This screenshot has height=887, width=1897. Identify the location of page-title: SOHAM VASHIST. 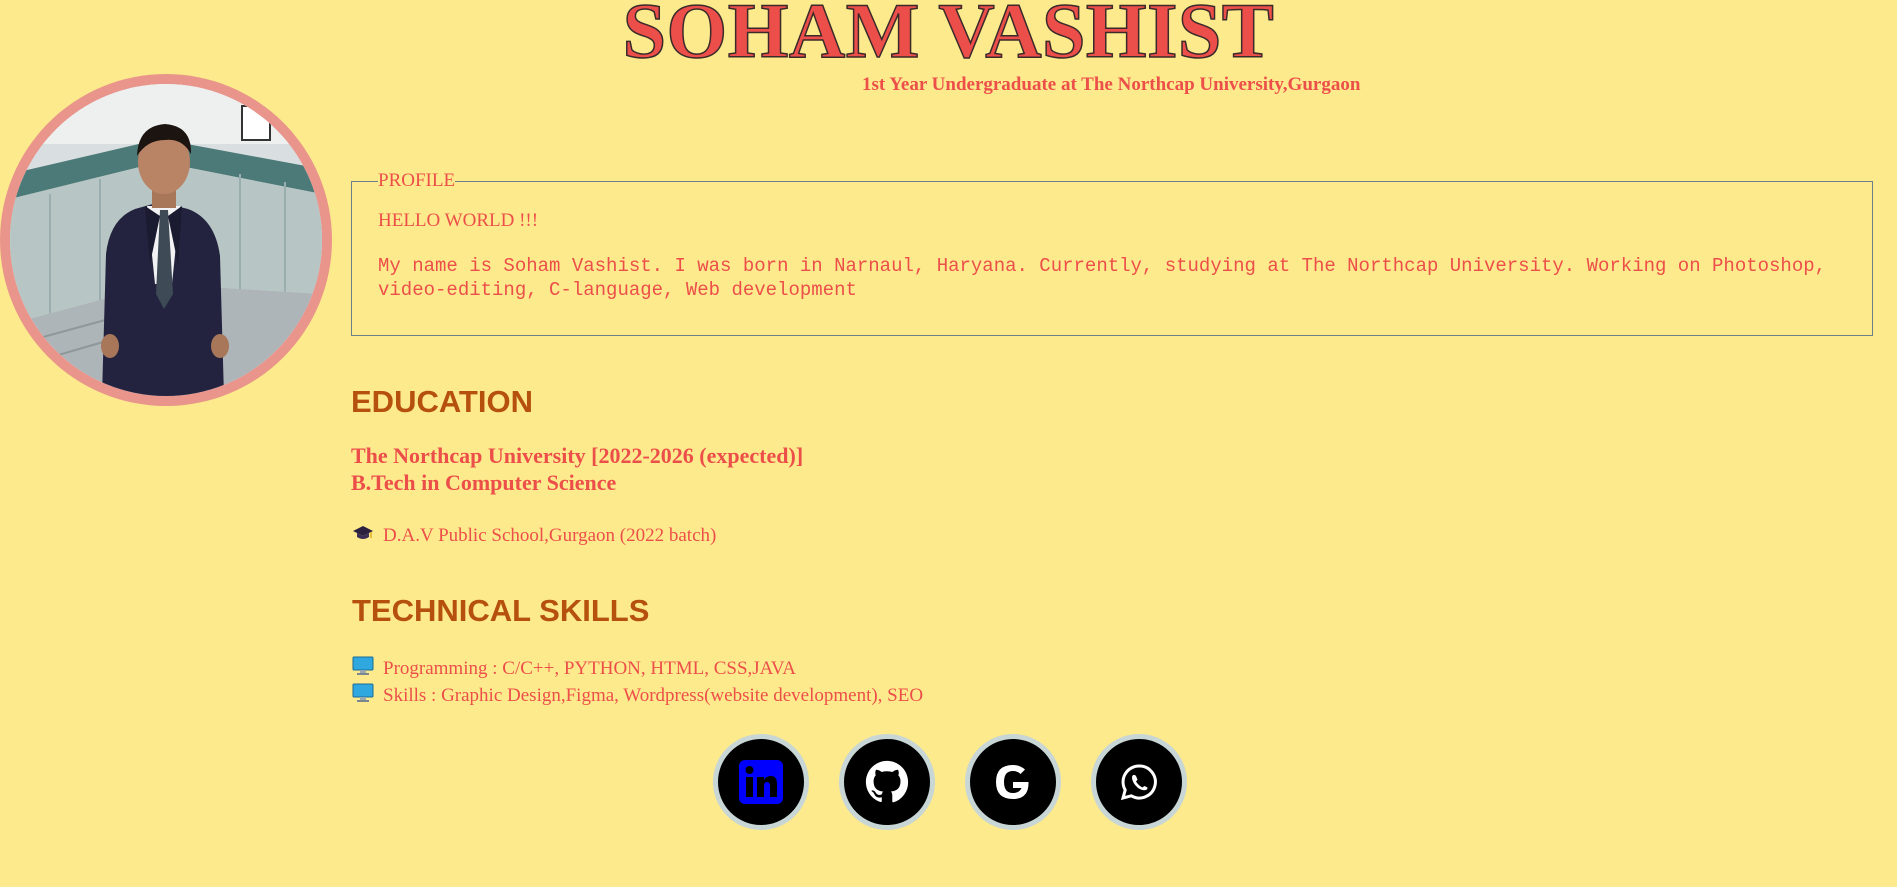
(948, 37).